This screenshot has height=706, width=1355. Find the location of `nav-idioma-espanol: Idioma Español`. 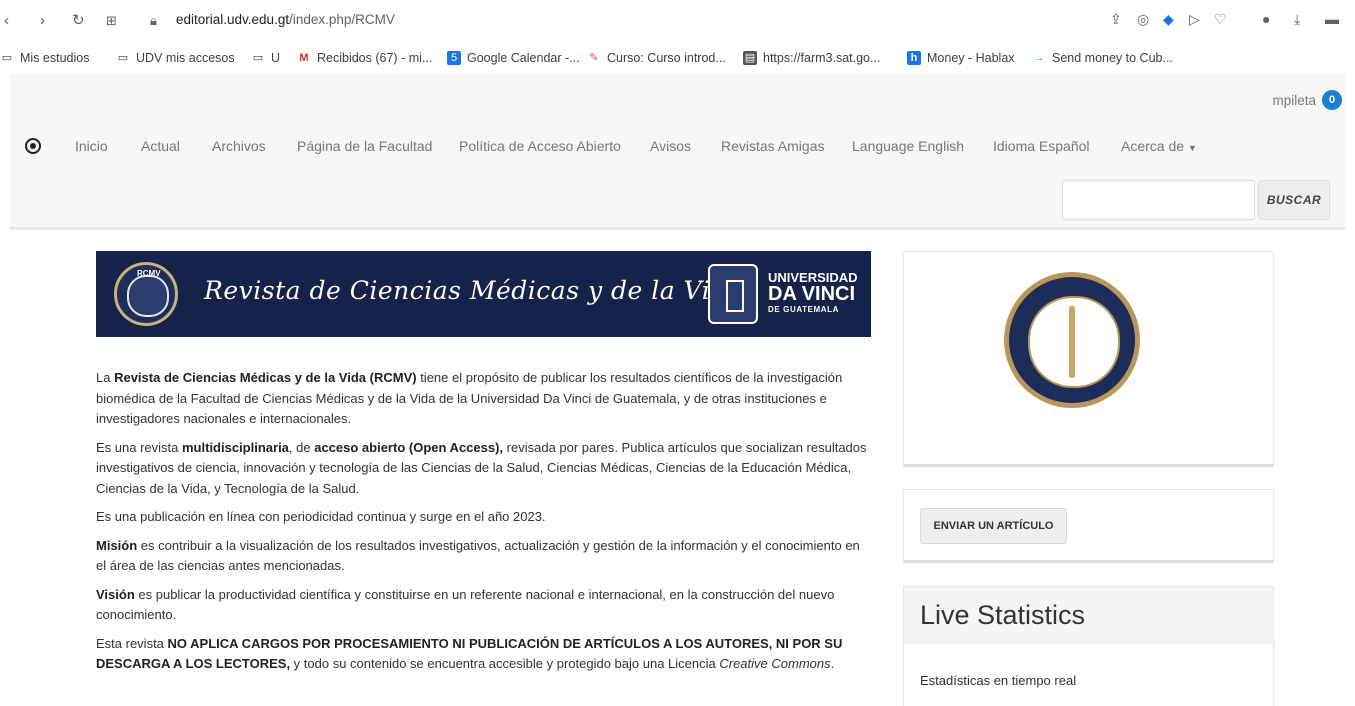

nav-idioma-espanol: Idioma Español is located at coordinates (1041, 146).